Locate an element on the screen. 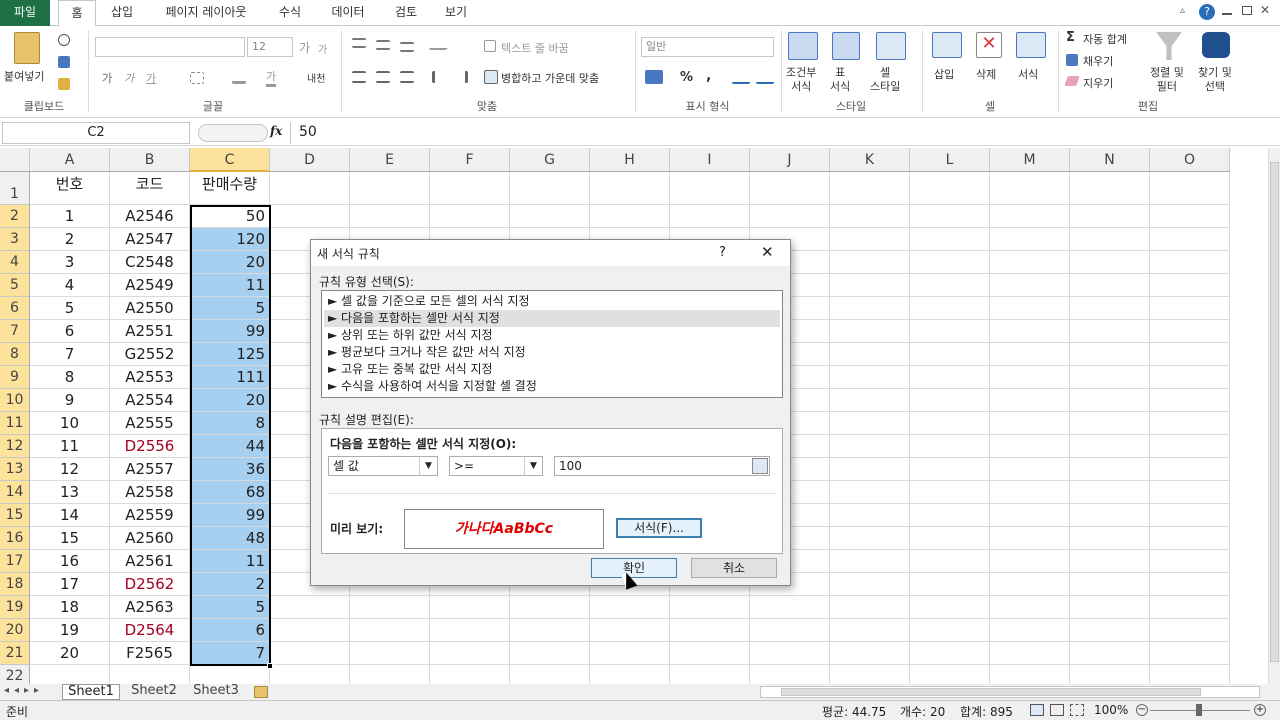  table-cell: 20 is located at coordinates (230, 262).